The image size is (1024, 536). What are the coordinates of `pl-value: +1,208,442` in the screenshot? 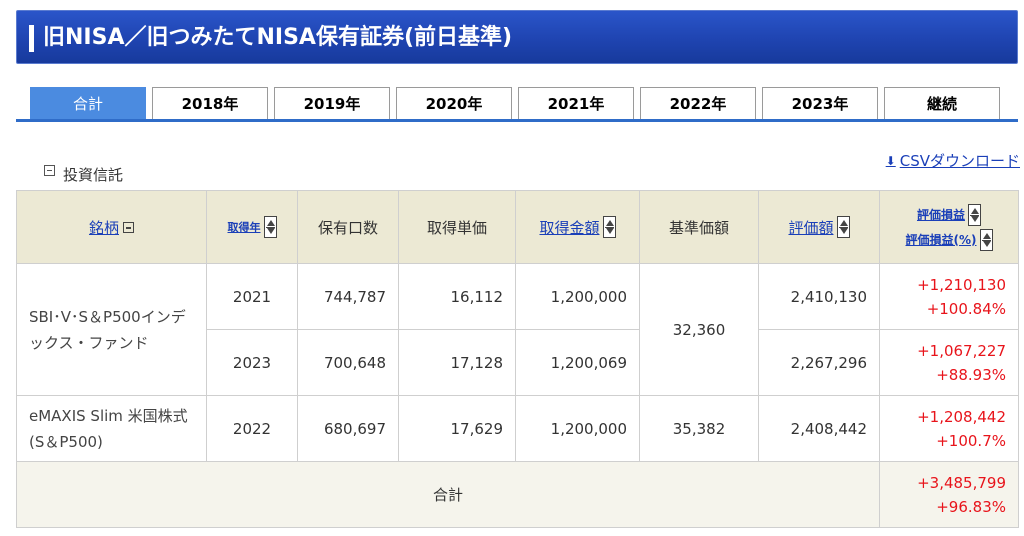 It's located at (961, 416).